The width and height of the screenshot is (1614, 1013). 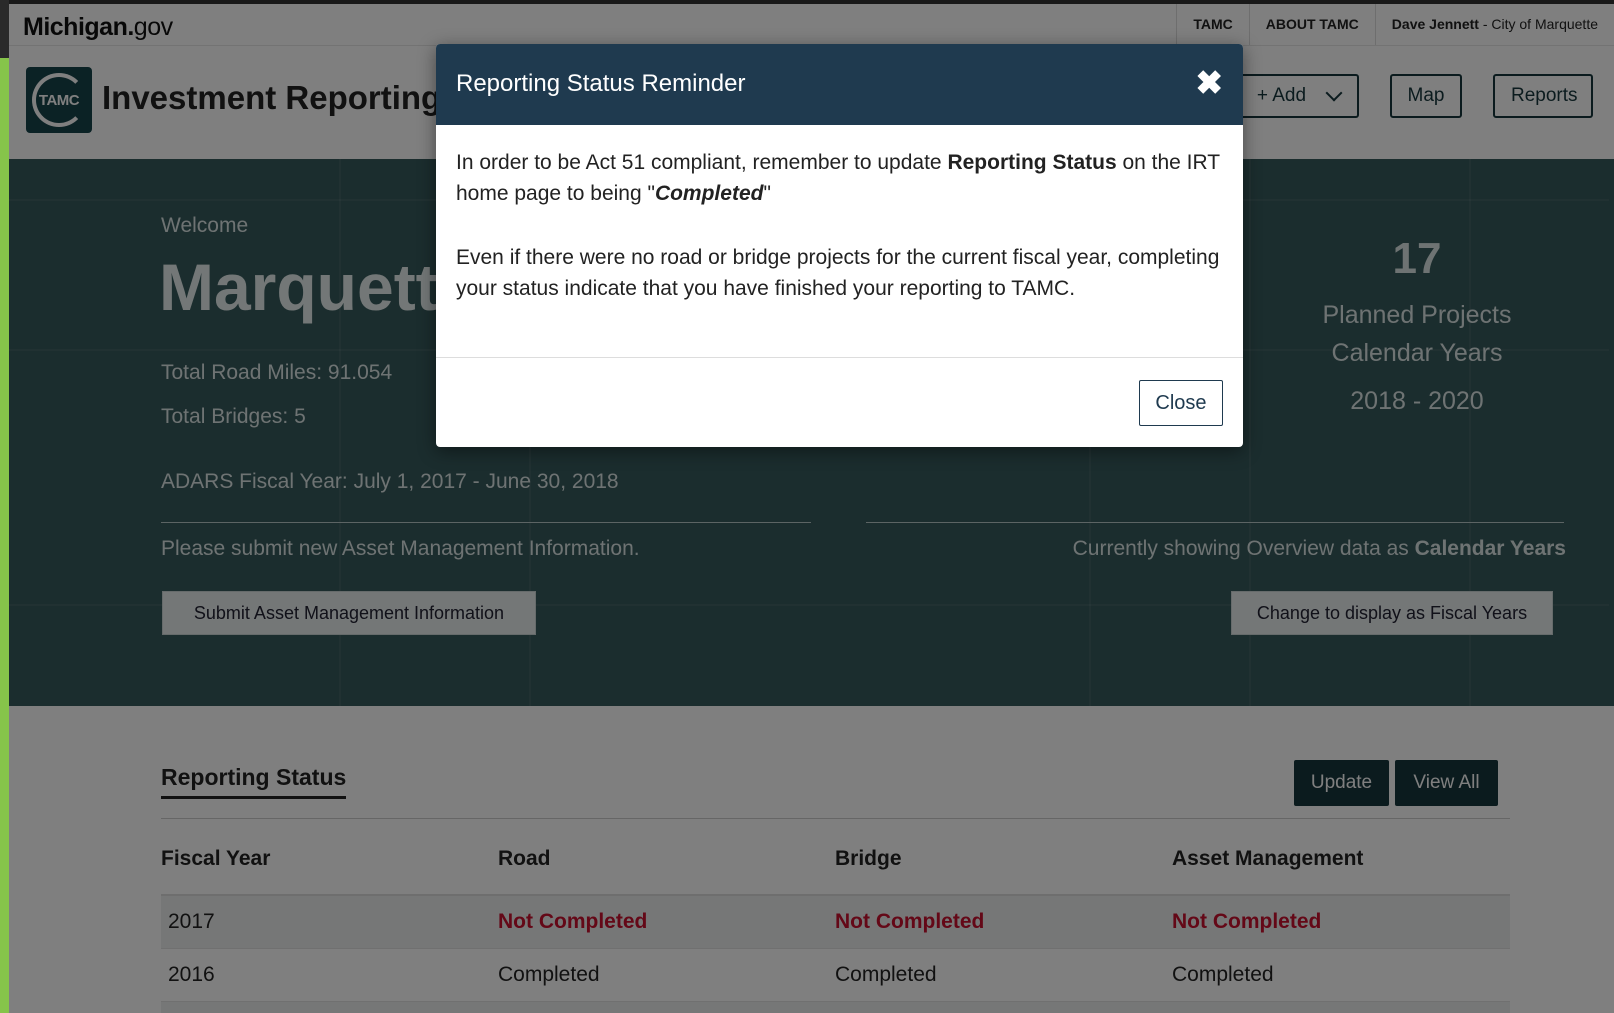 What do you see at coordinates (1032, 162) in the screenshot?
I see `p1-b: Reporting Status` at bounding box center [1032, 162].